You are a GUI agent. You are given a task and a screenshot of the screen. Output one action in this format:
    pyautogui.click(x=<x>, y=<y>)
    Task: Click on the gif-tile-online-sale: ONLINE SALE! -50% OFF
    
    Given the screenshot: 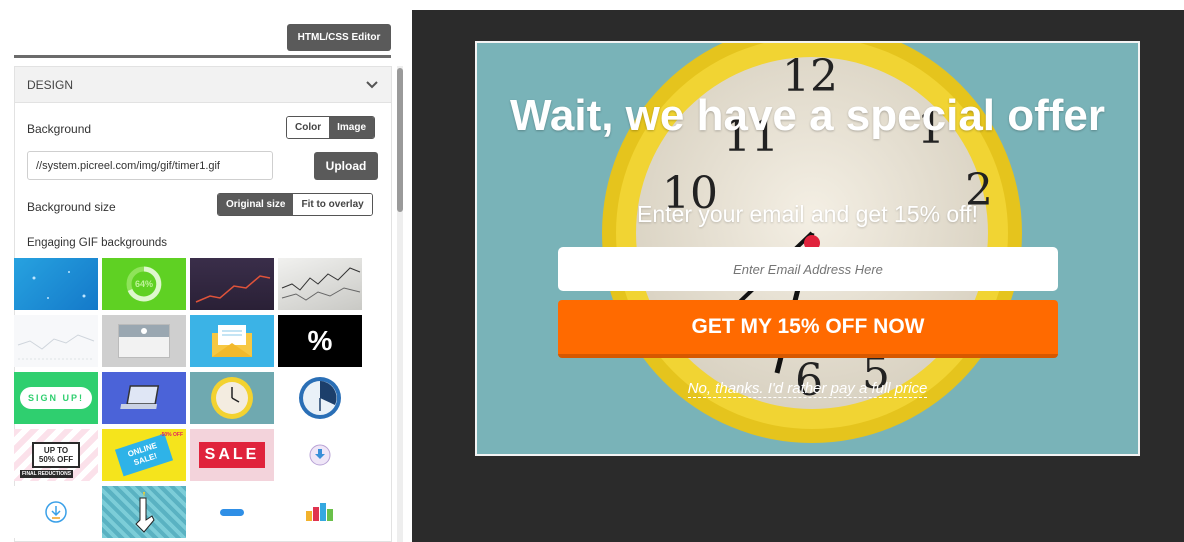 What is the action you would take?
    pyautogui.click(x=144, y=455)
    